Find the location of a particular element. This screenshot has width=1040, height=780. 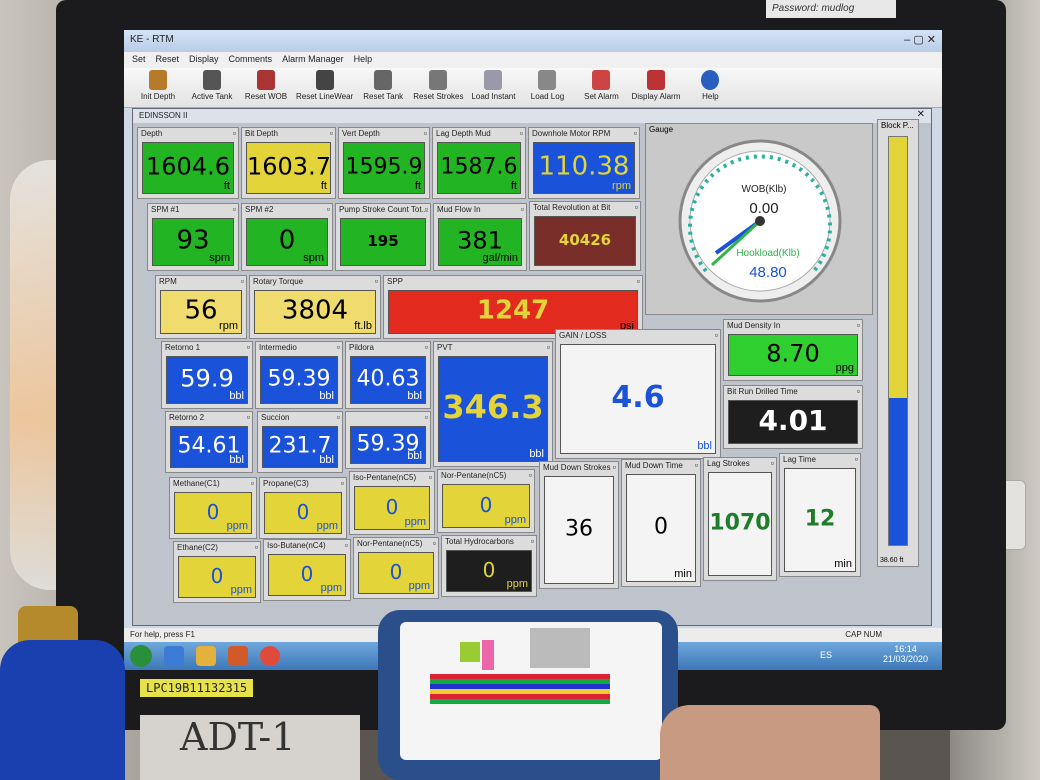

reset-strokes-button: Reset Strokes is located at coordinates (438, 85).